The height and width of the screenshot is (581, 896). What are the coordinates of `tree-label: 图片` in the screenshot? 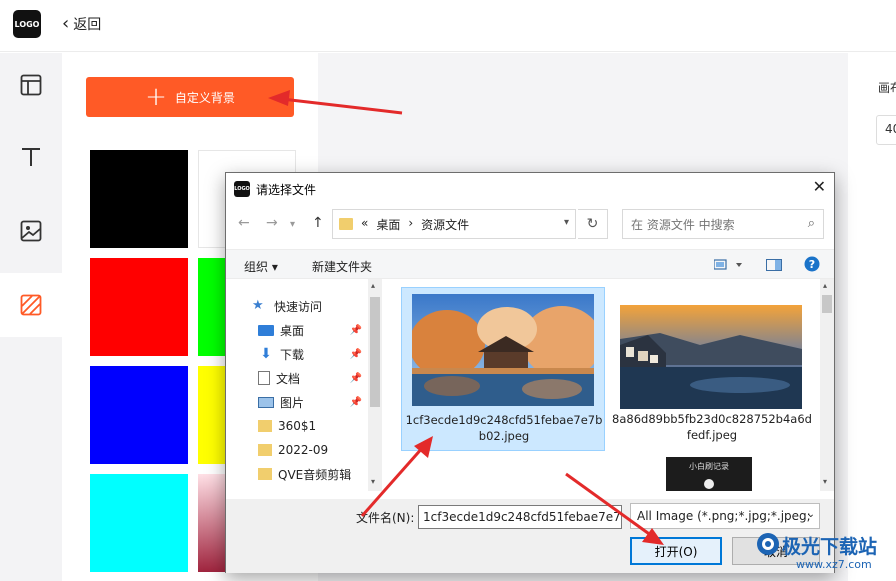 It's located at (292, 402).